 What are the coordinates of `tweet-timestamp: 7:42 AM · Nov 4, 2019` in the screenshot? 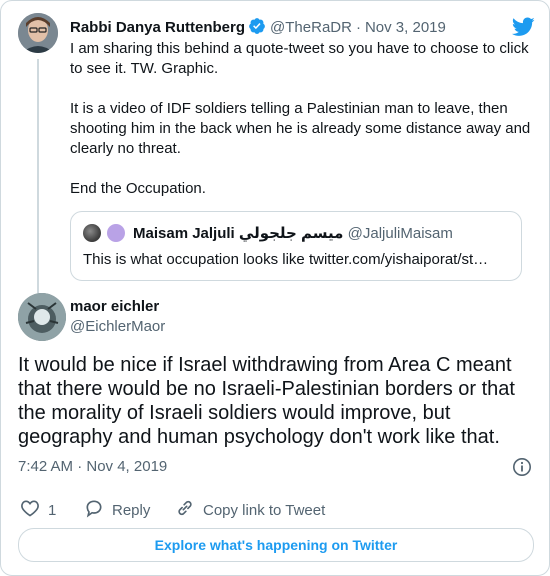 It's located at (92, 467).